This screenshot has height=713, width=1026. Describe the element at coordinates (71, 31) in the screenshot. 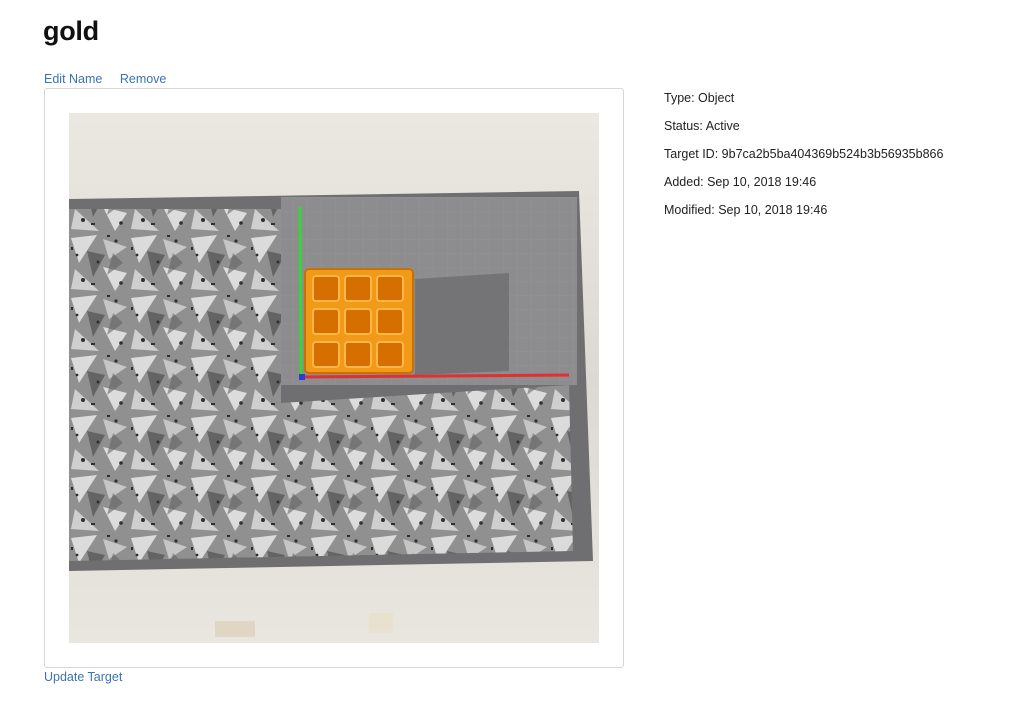

I see `page-title: gold` at that location.